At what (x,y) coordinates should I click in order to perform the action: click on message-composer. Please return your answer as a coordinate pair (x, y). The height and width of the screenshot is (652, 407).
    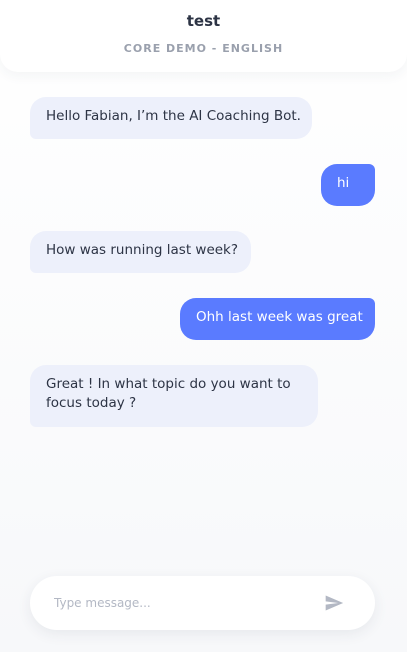
    Looking at the image, I should click on (202, 603).